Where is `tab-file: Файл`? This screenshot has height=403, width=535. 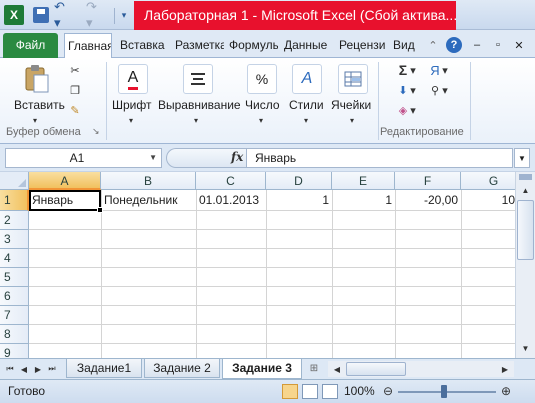 tab-file: Файл is located at coordinates (30, 45).